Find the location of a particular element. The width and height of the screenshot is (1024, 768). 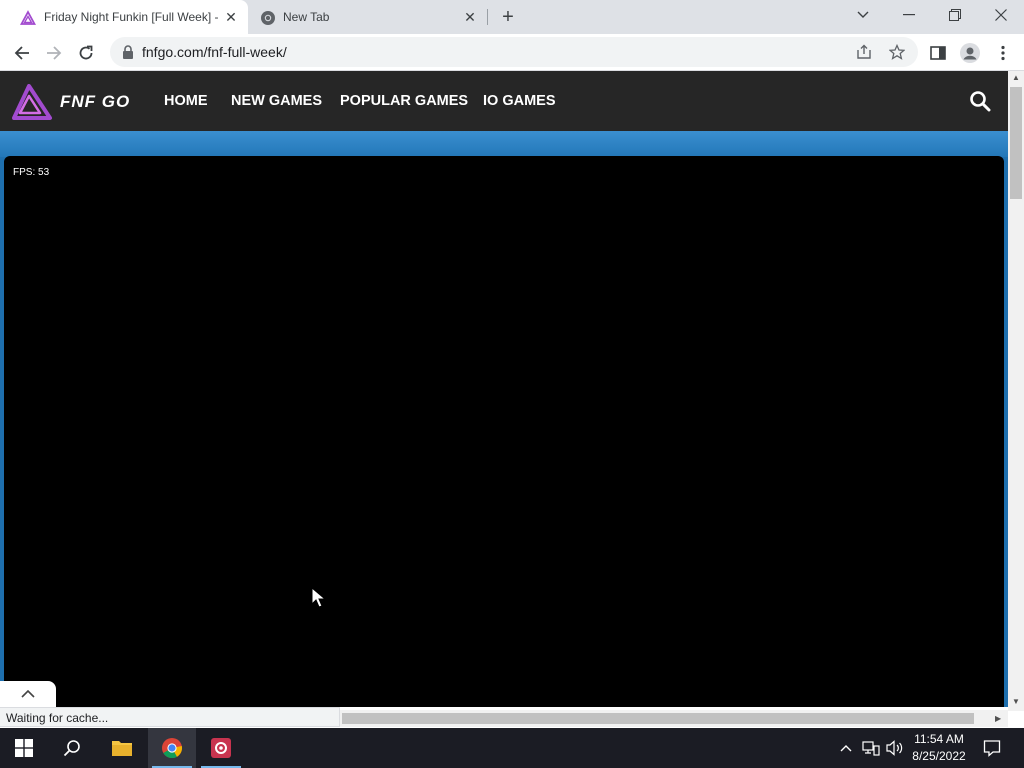

network-icon is located at coordinates (871, 748).